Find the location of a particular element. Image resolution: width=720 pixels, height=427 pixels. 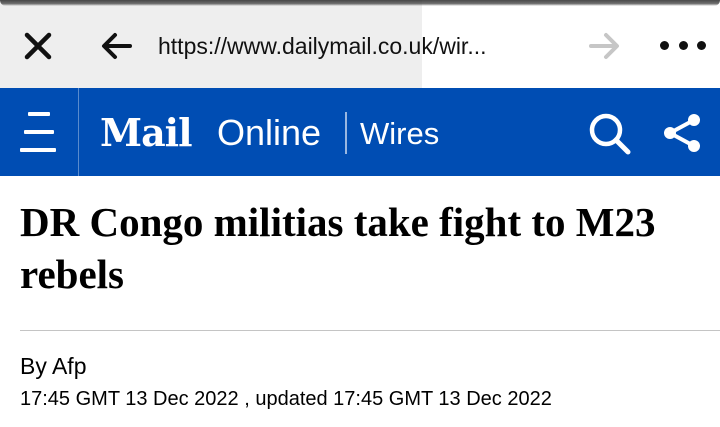

close-button is located at coordinates (38, 46).